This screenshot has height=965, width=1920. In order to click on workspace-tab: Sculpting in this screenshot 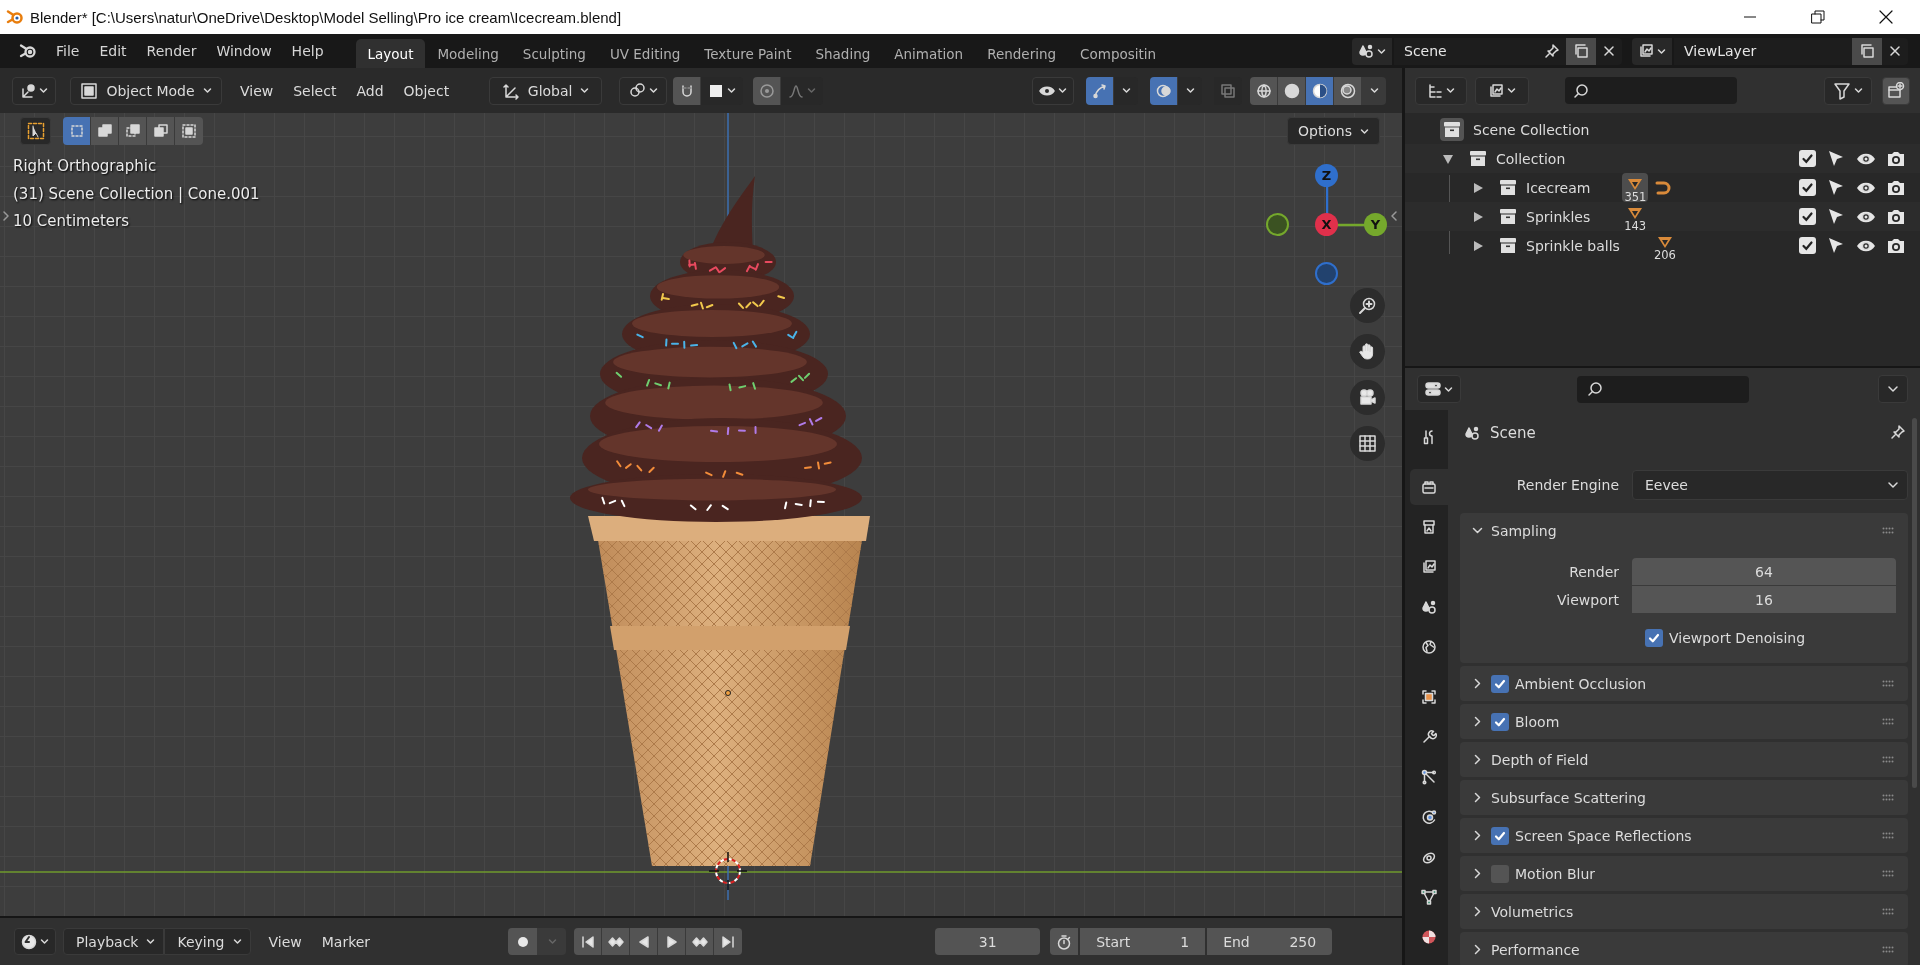, I will do `click(554, 53)`.